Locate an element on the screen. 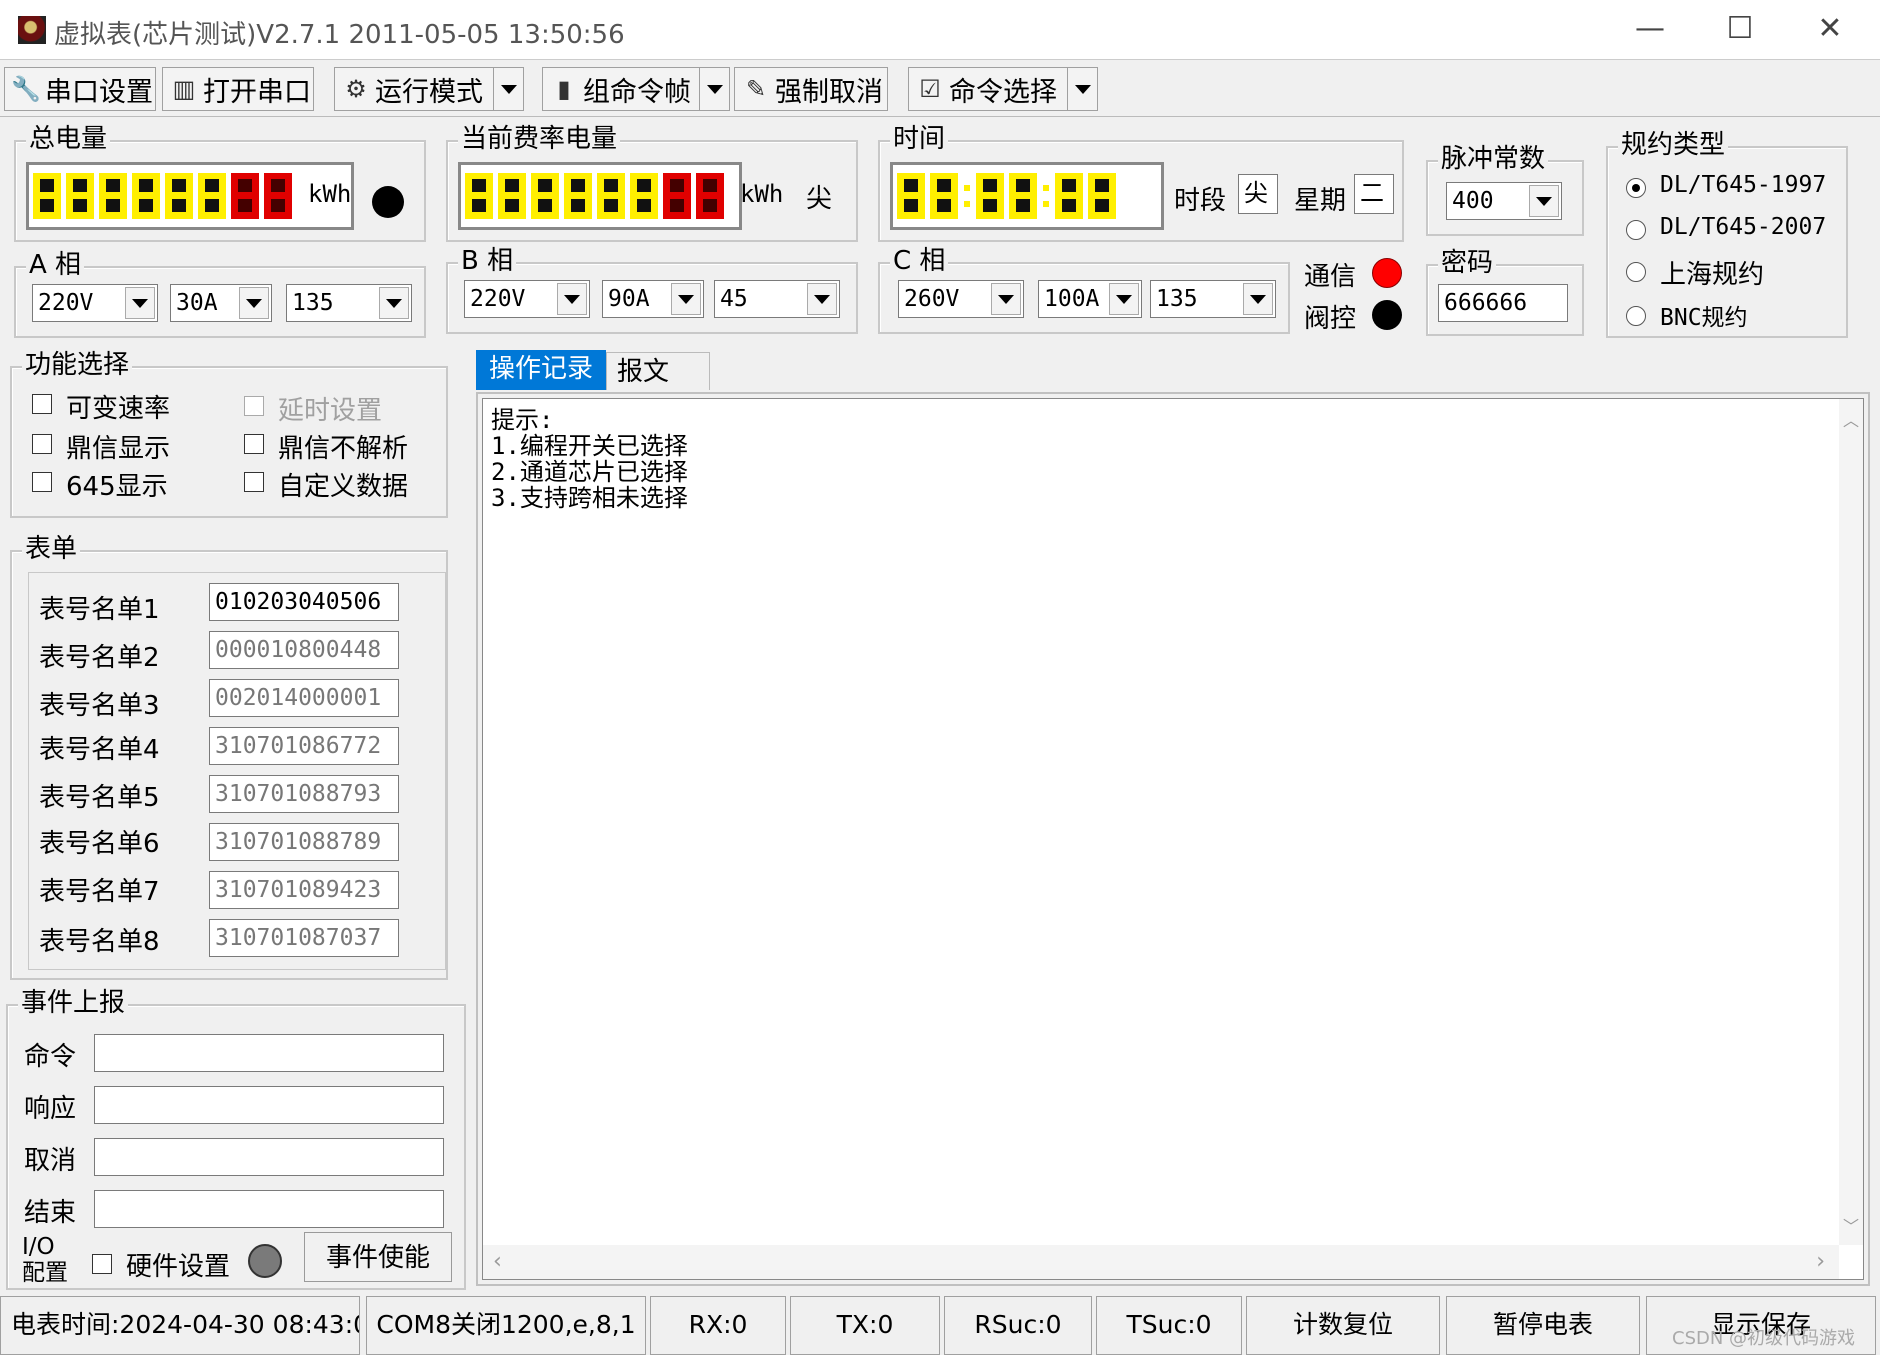  vertical-scrollbar: ︿ ﹀ is located at coordinates (1851, 822).